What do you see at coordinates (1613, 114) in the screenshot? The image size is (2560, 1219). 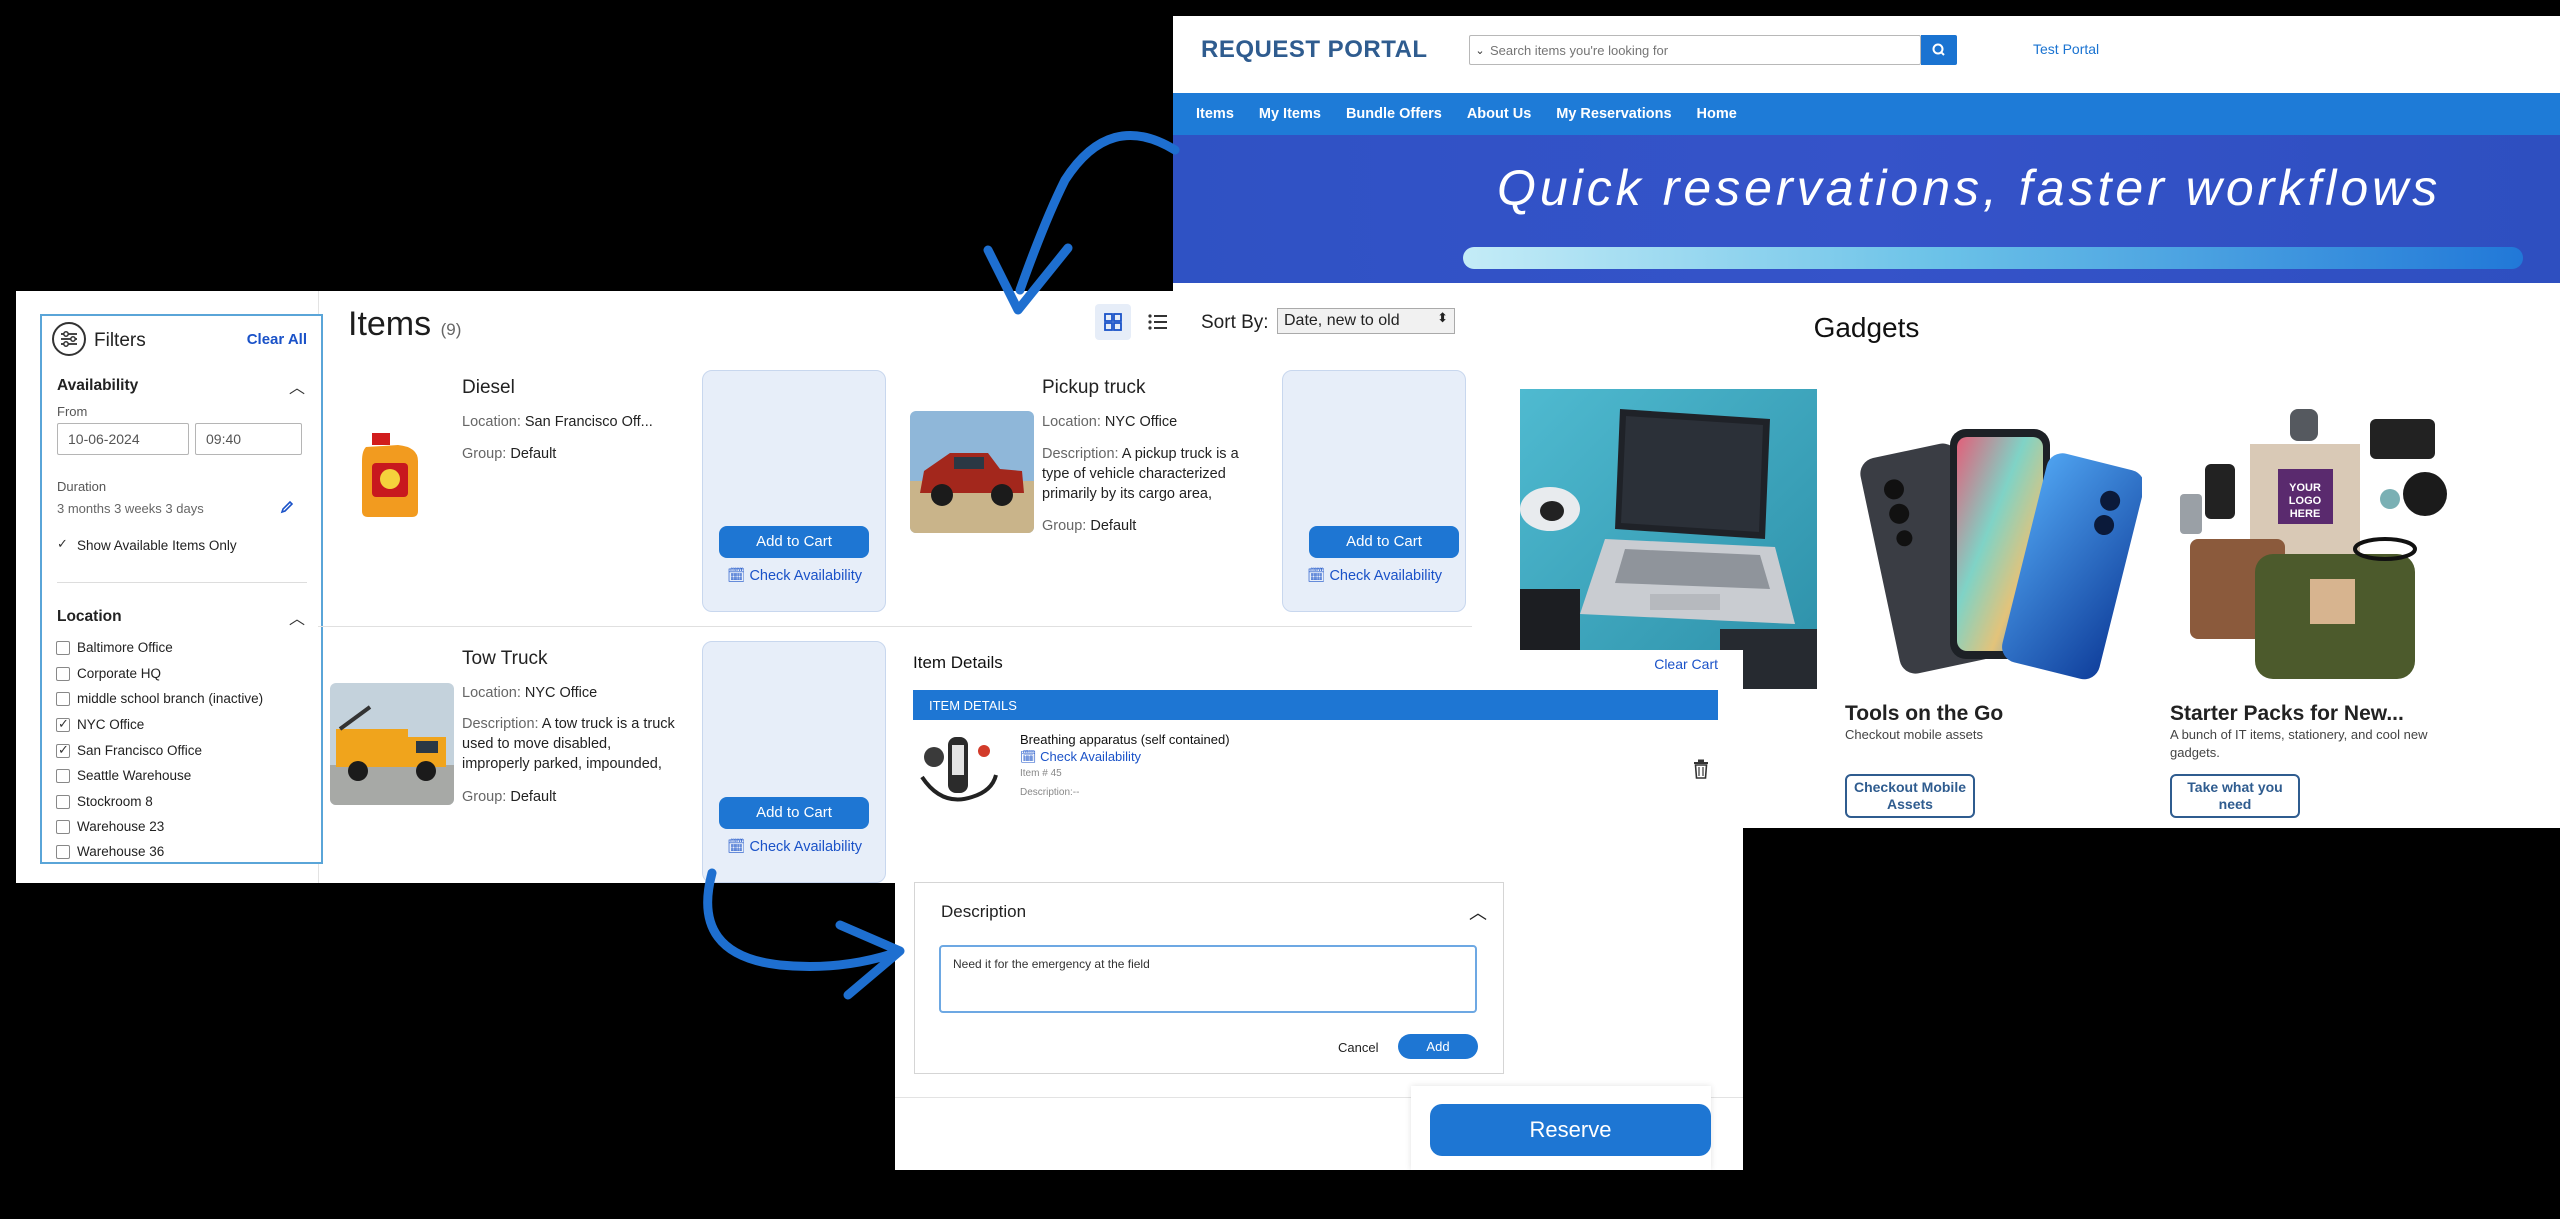 I see `nav-my-reservations: My Reservations` at bounding box center [1613, 114].